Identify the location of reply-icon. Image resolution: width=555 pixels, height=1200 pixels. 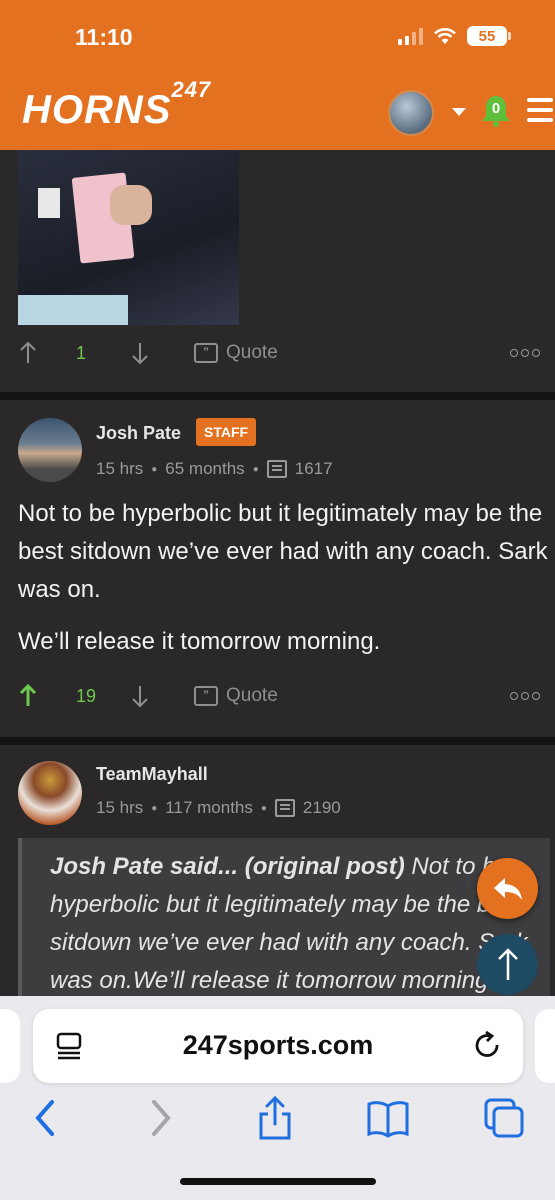
(507, 888).